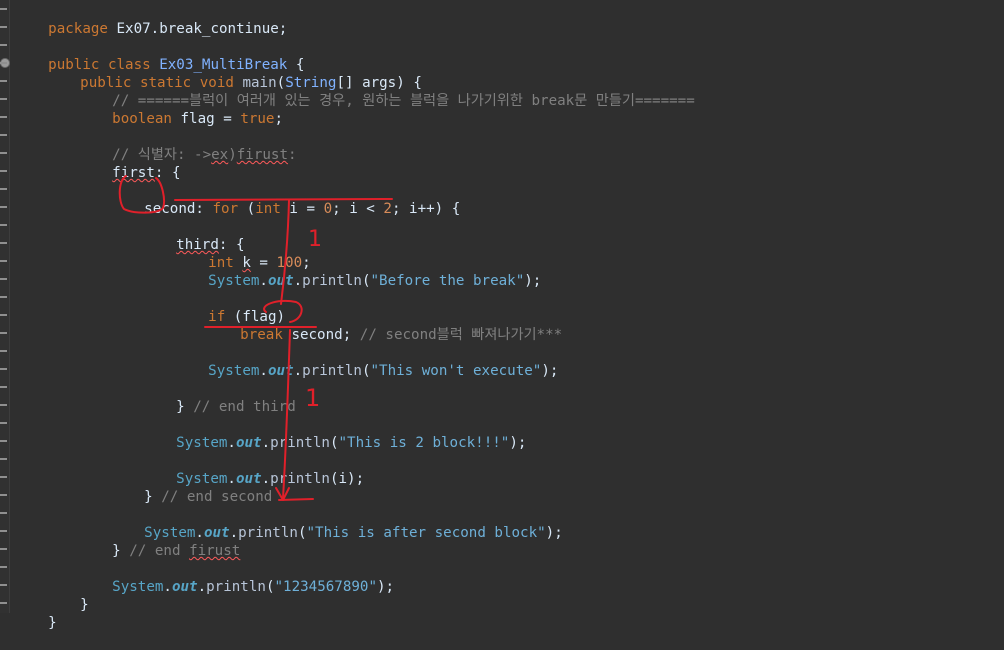 This screenshot has width=1004, height=650. Describe the element at coordinates (159, 551) in the screenshot. I see `comment: // end` at that location.